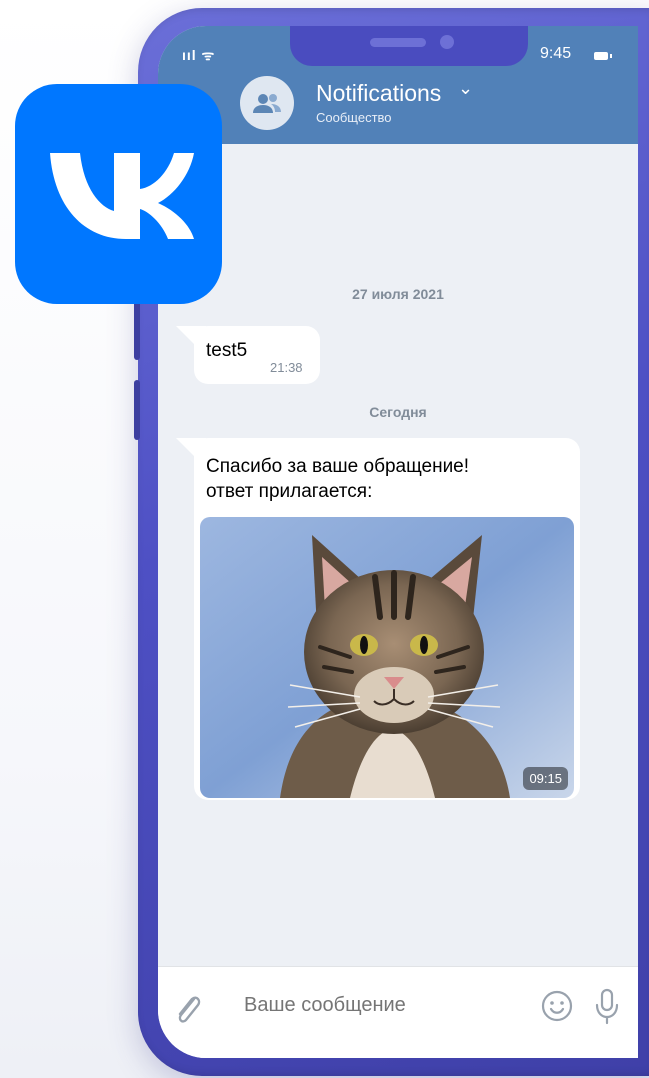  Describe the element at coordinates (398, 412) in the screenshot. I see `date-separator: Сегодня` at that location.